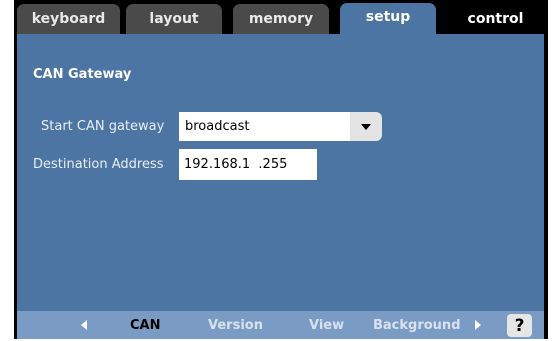 This screenshot has width=553, height=341. I want to click on destination-address-value: 192.168.1 .255, so click(236, 164).